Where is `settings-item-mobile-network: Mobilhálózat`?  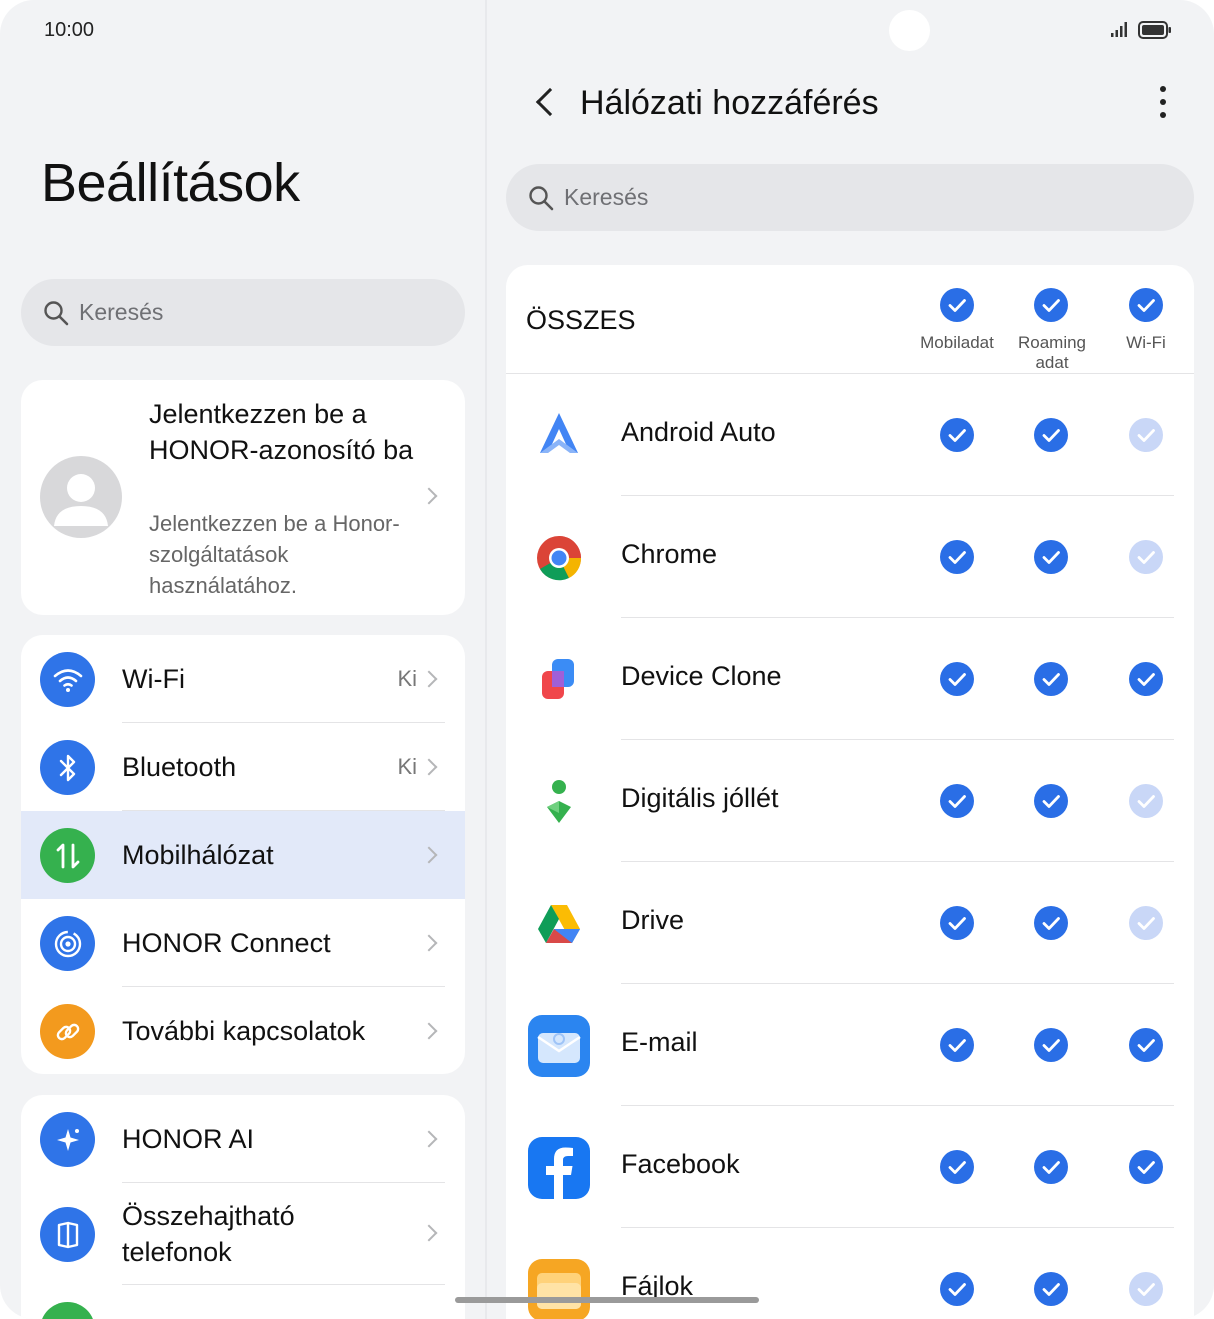
settings-item-mobile-network: Mobilhálózat is located at coordinates (243, 855).